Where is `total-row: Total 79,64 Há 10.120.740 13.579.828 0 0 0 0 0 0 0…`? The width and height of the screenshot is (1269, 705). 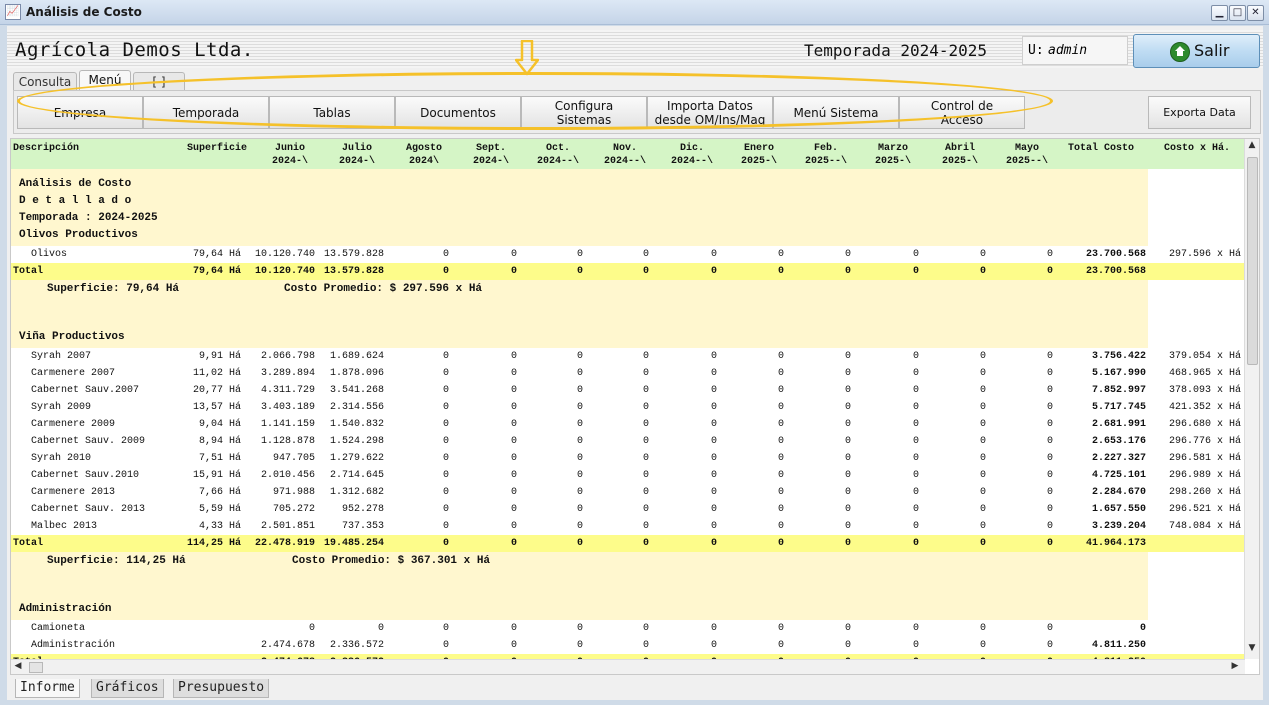 total-row: Total 79,64 Há 10.120.740 13.579.828 0 0 0 0 0 0 0… is located at coordinates (628, 271).